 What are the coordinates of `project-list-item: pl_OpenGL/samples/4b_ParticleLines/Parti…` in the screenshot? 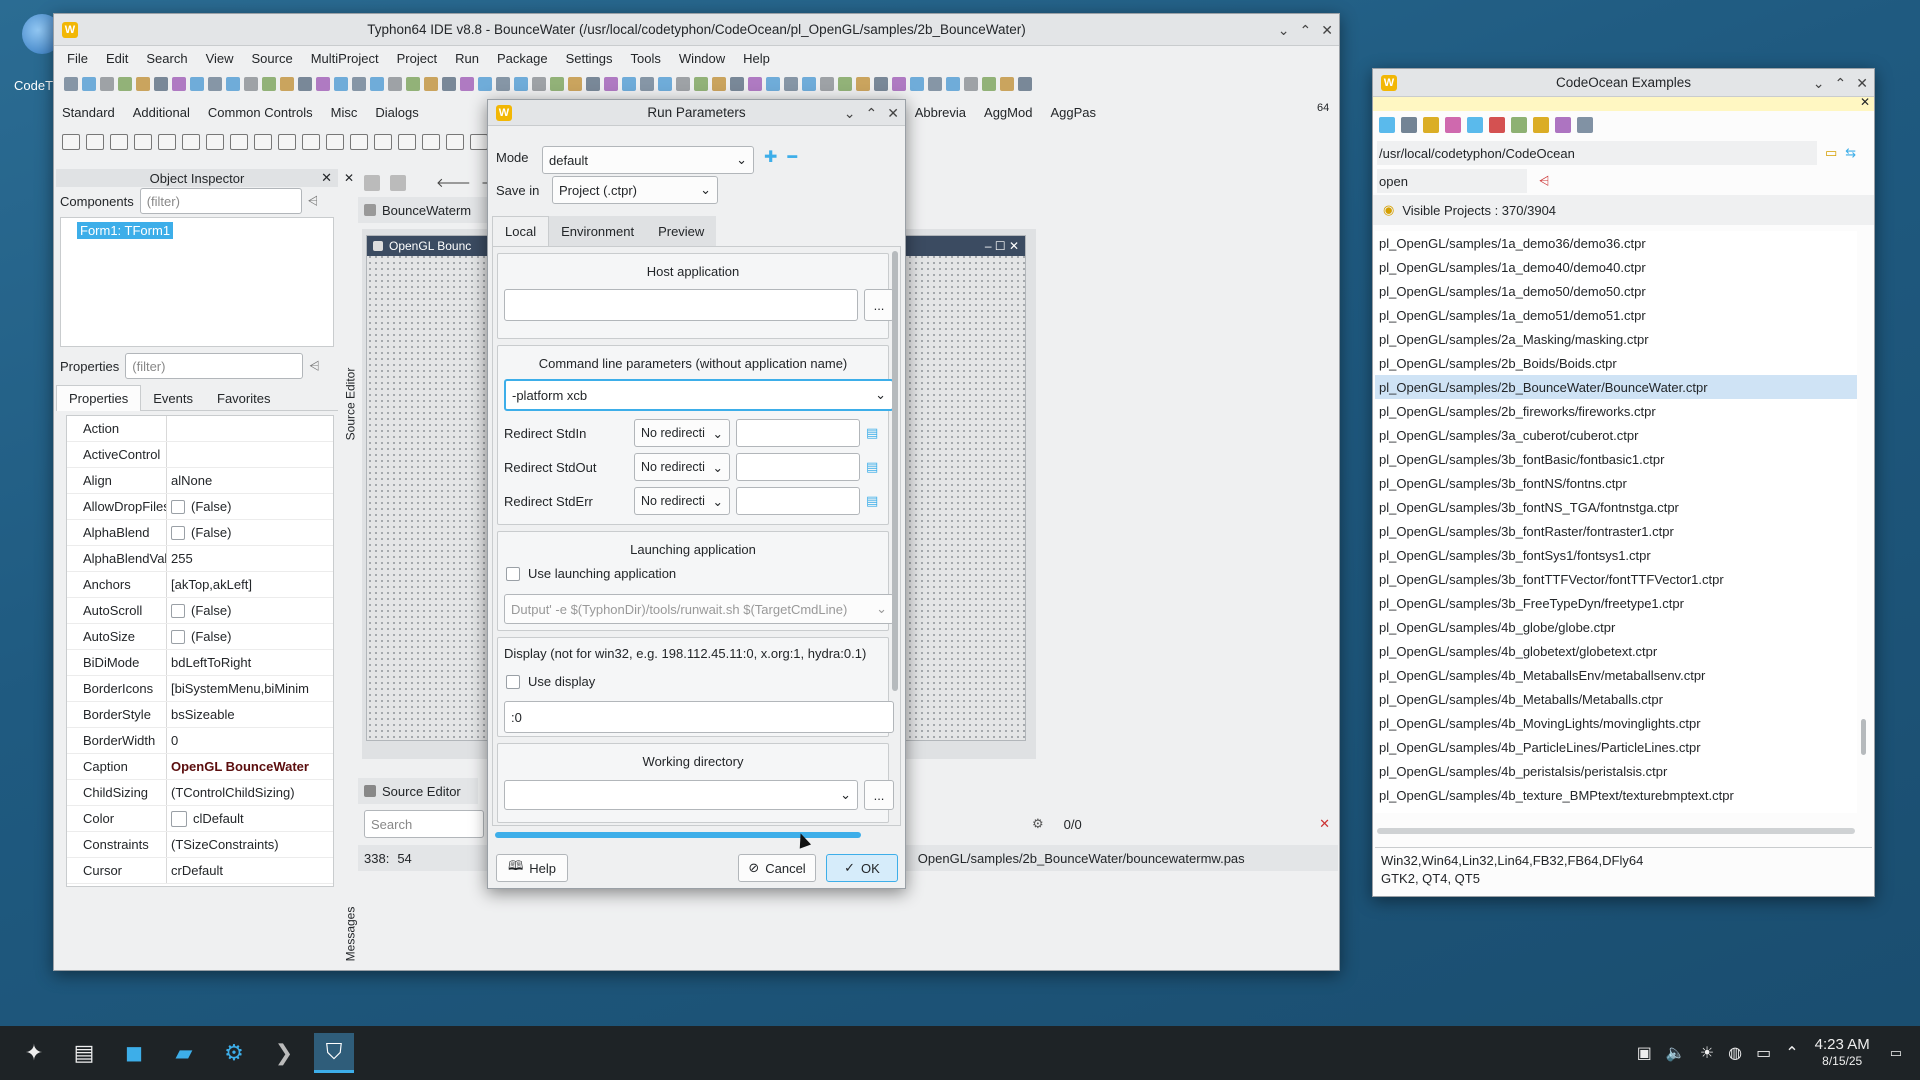 It's located at (1616, 747).